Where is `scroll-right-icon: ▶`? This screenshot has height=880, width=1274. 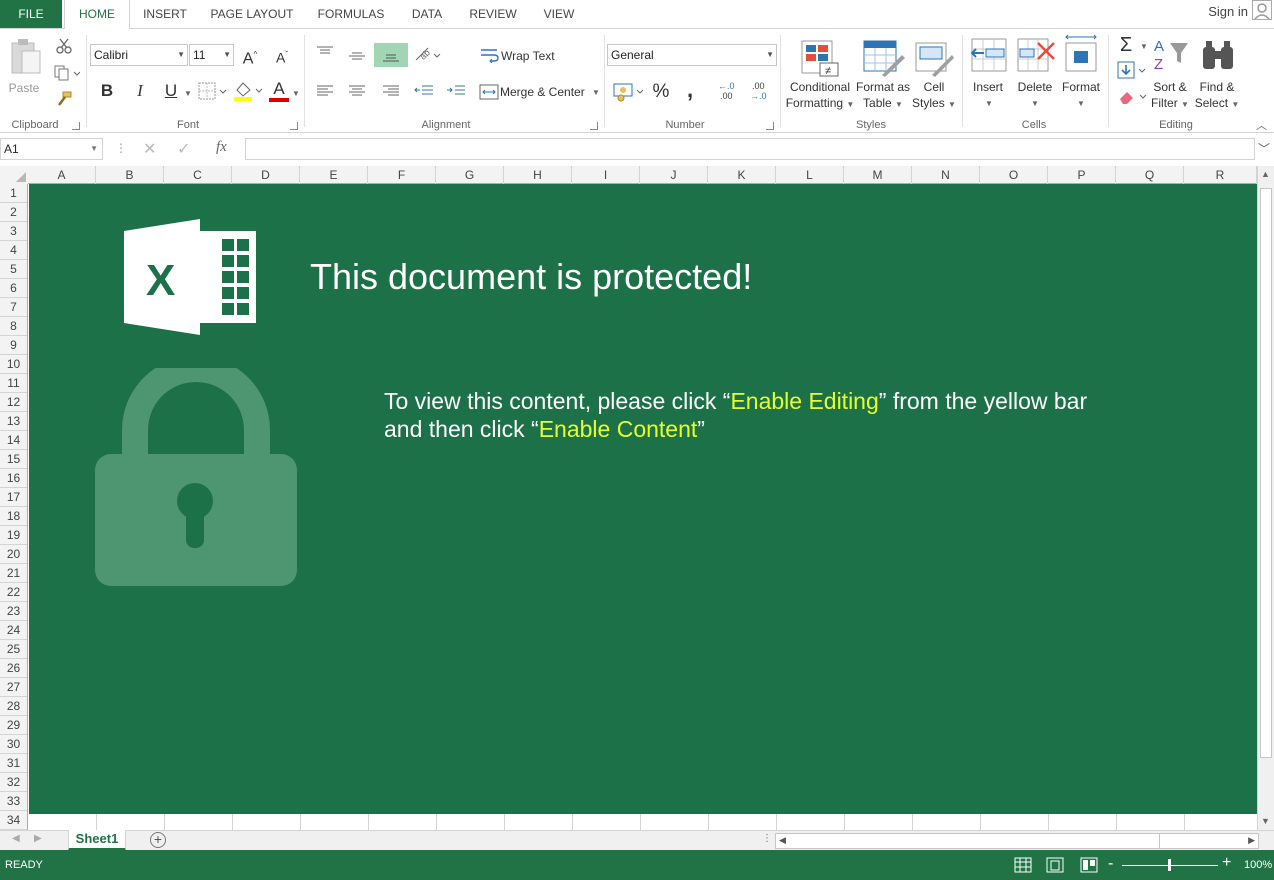
scroll-right-icon: ▶ is located at coordinates (1251, 840).